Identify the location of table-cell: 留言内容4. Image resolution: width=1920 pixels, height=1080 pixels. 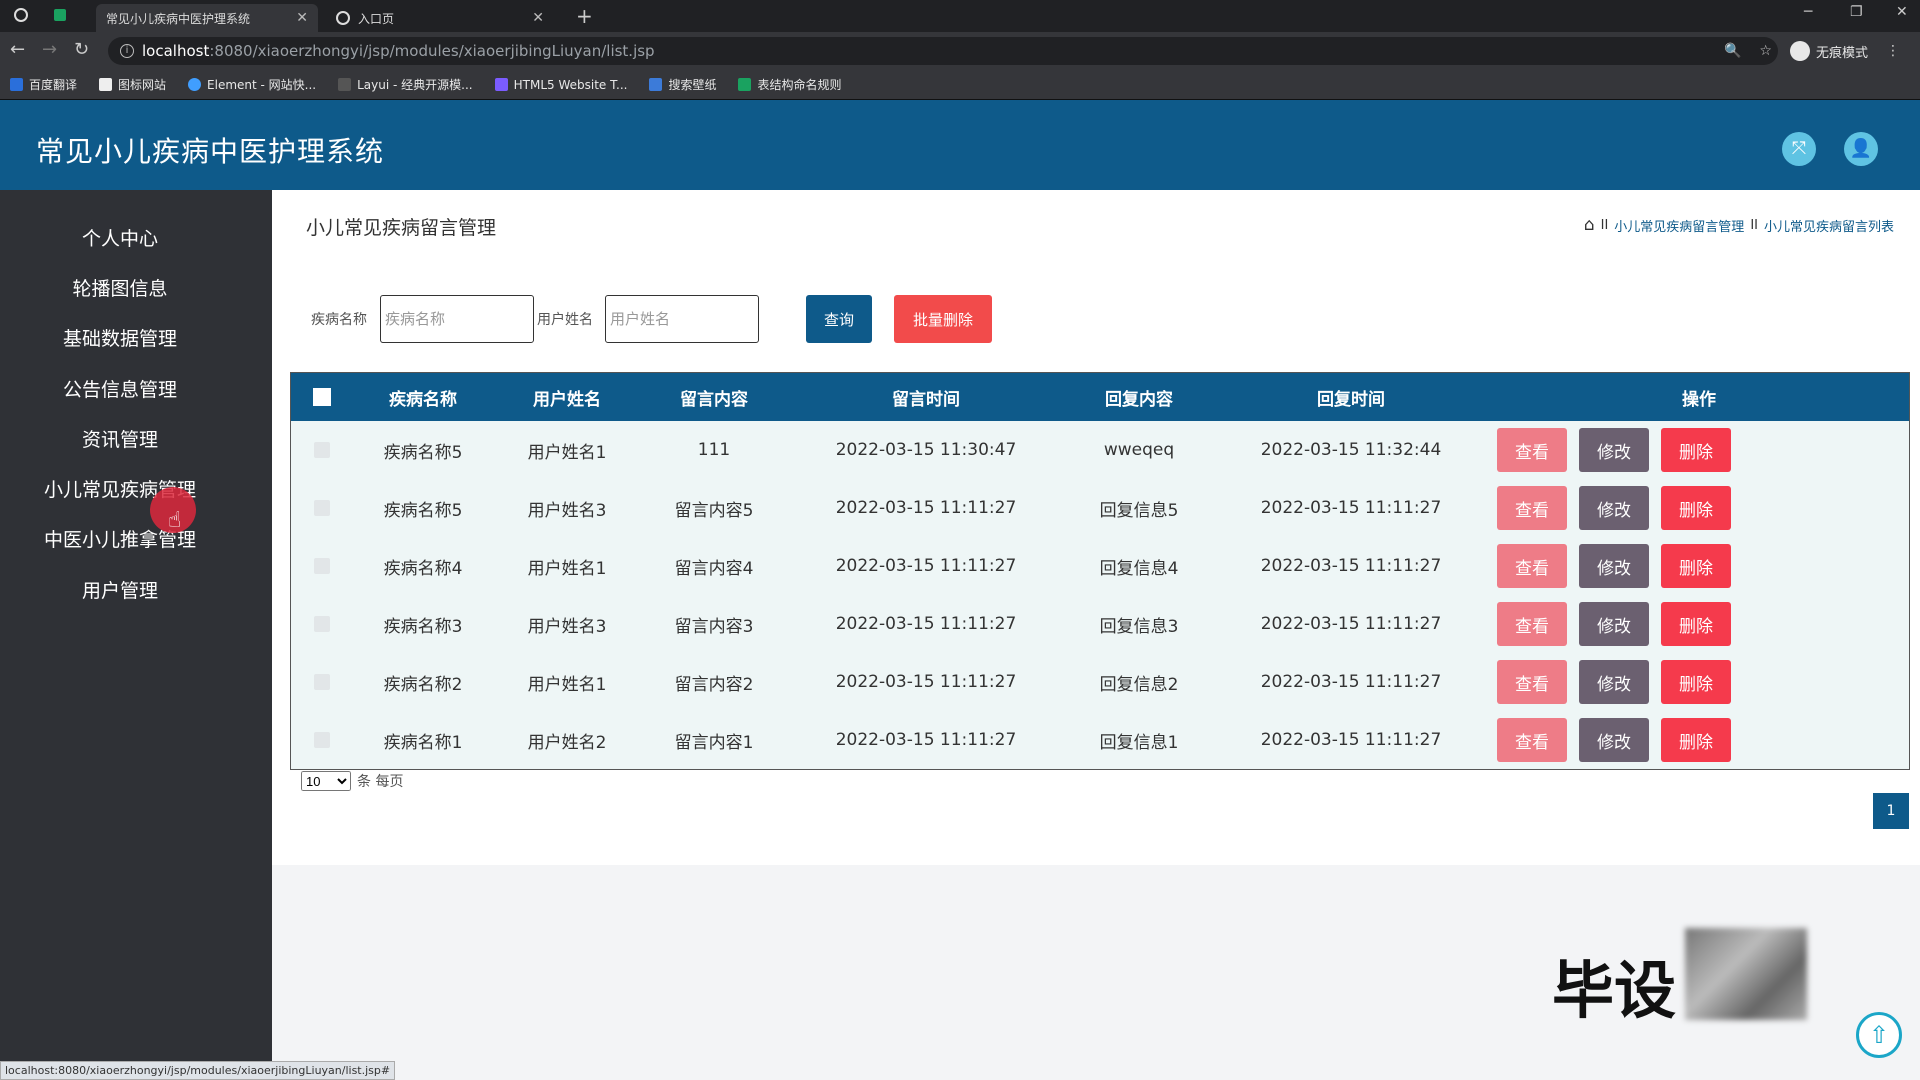
(714, 568).